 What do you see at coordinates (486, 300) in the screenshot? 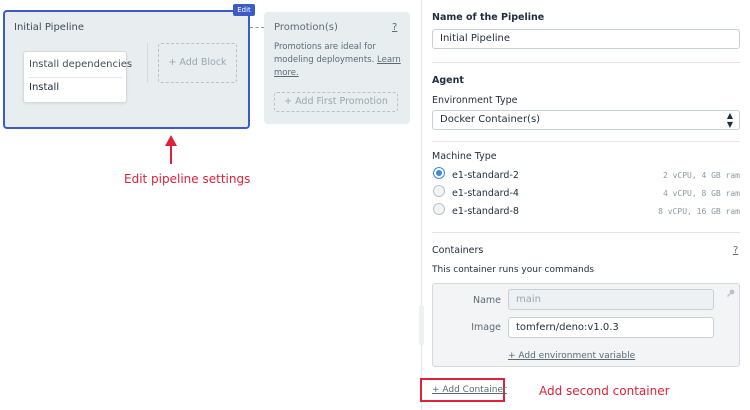
I see `container-name-label: Name` at bounding box center [486, 300].